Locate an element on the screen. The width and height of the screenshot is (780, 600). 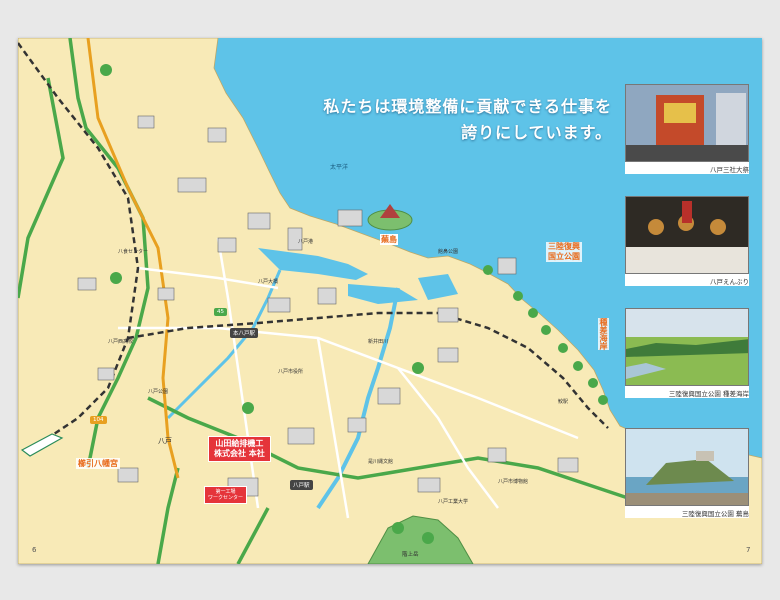
photo-sansha-taisai: 八戸三社大祭 is located at coordinates (687, 129).